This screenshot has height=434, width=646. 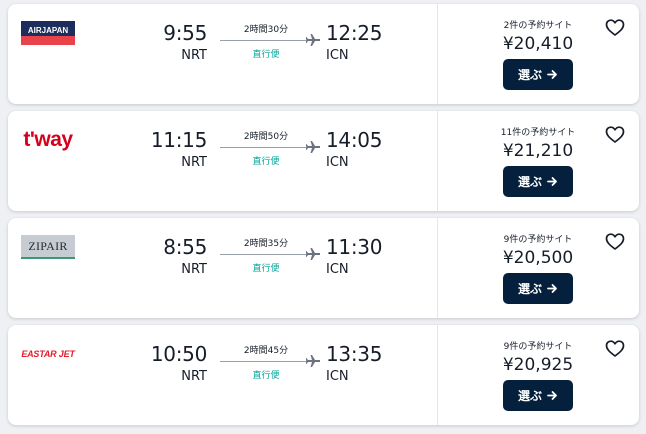 What do you see at coordinates (185, 247) in the screenshot?
I see `departure-time: 8:55` at bounding box center [185, 247].